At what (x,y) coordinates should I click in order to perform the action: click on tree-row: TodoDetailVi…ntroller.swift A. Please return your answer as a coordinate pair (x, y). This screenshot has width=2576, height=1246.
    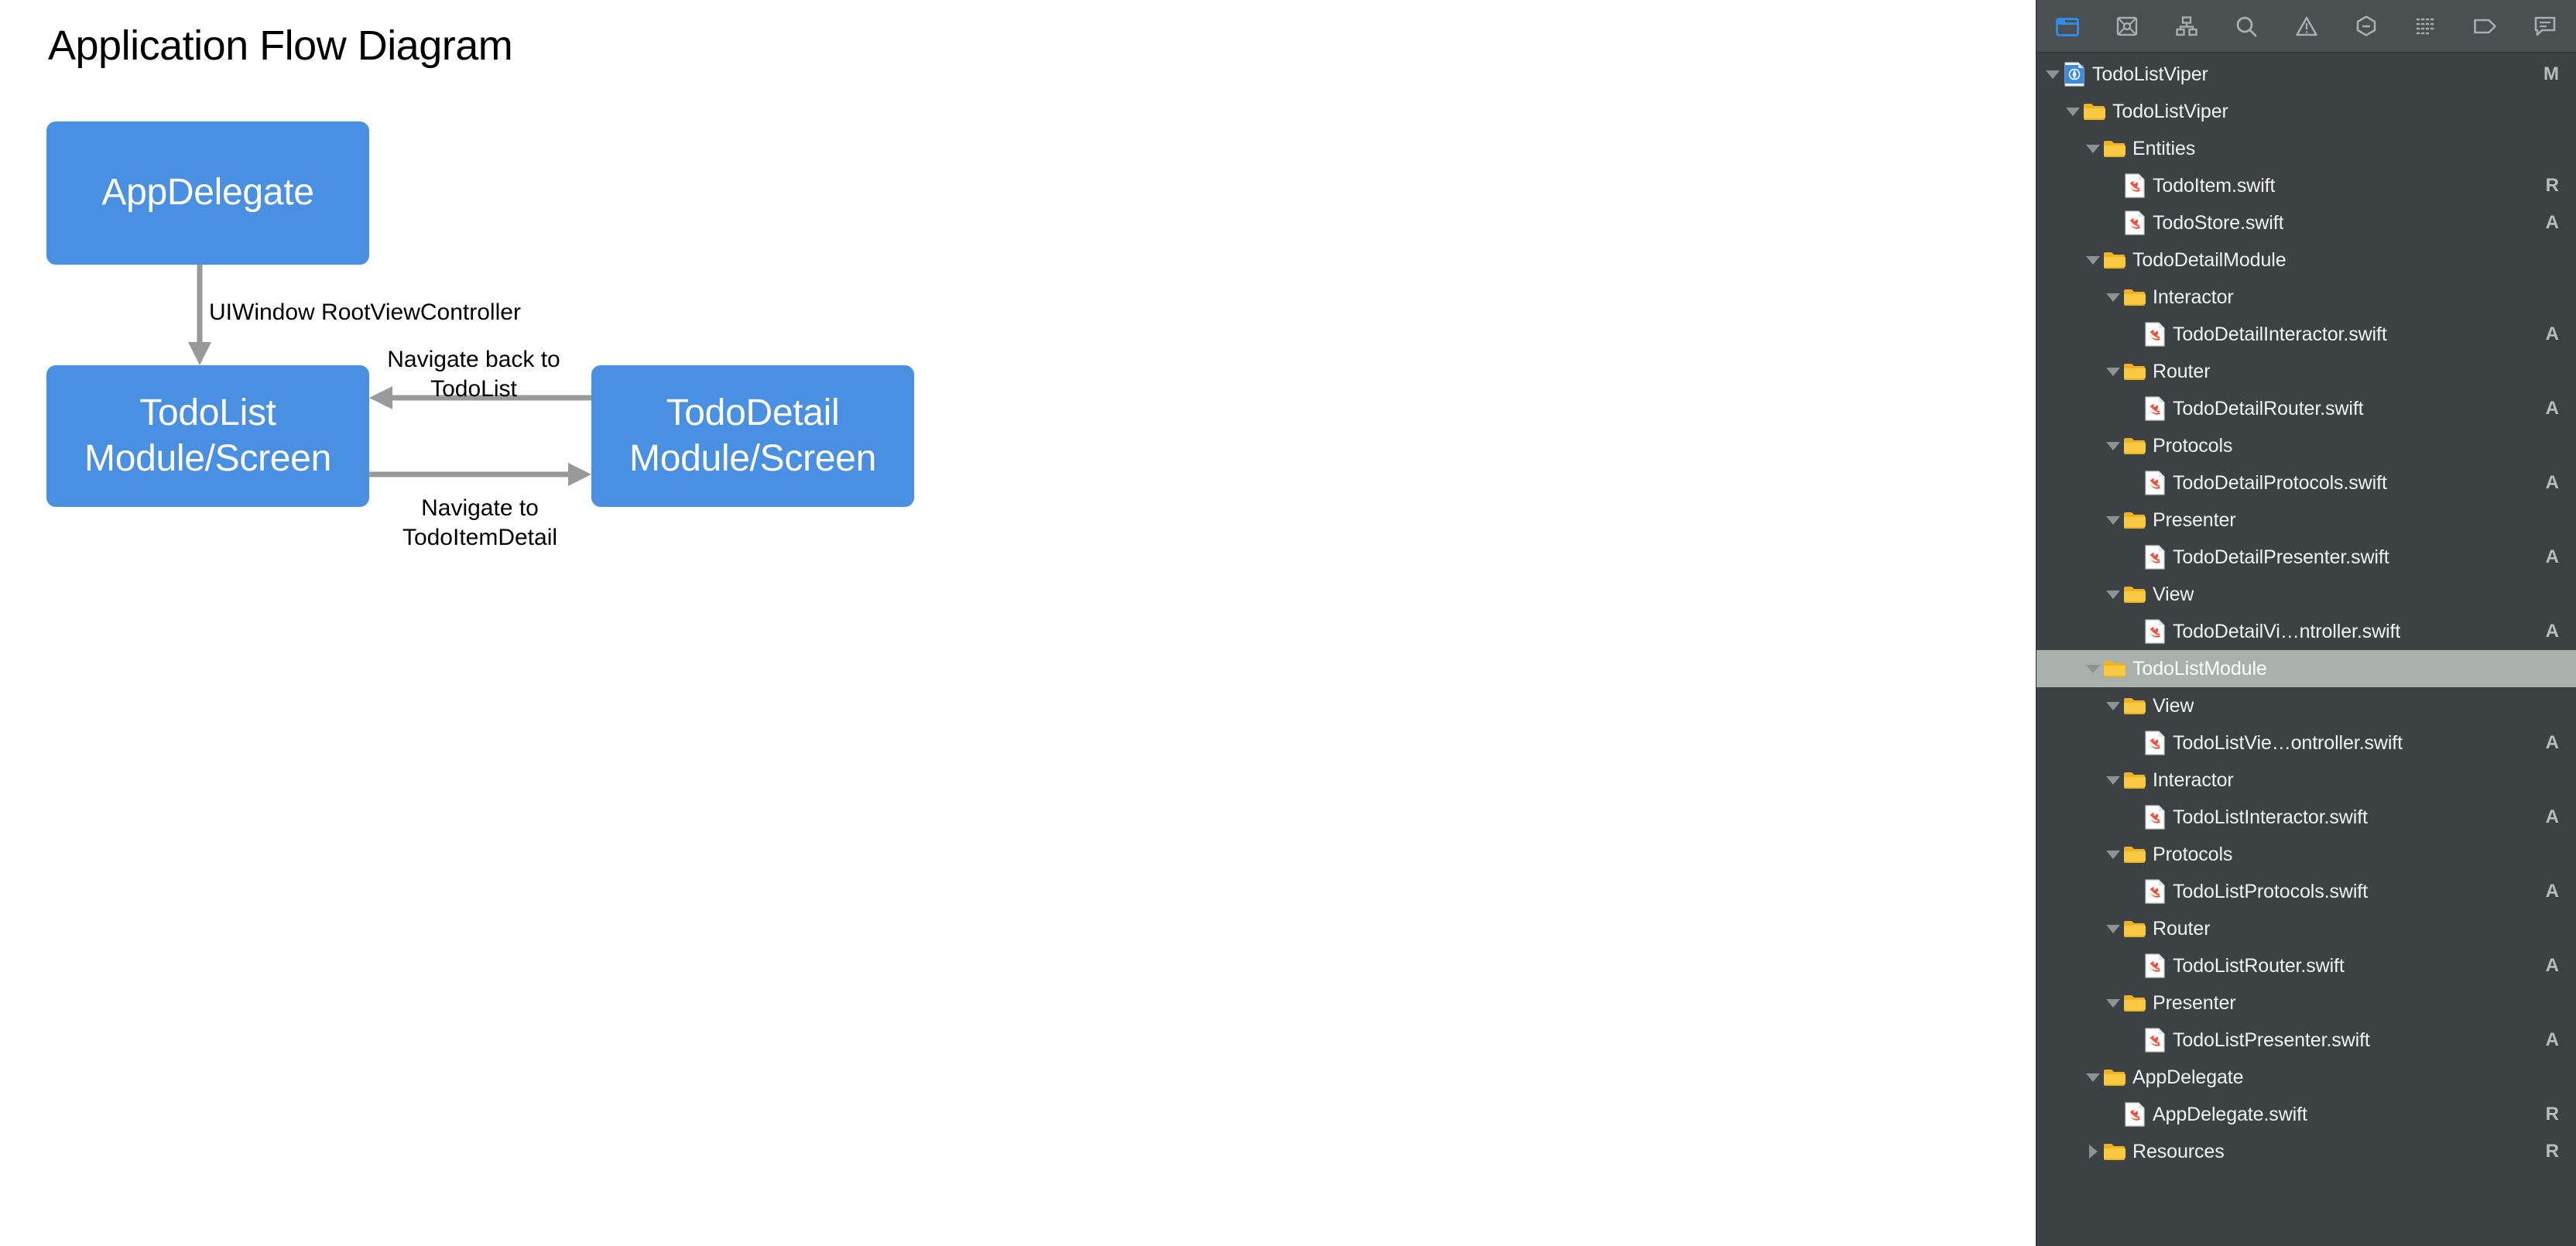
    Looking at the image, I should click on (2306, 631).